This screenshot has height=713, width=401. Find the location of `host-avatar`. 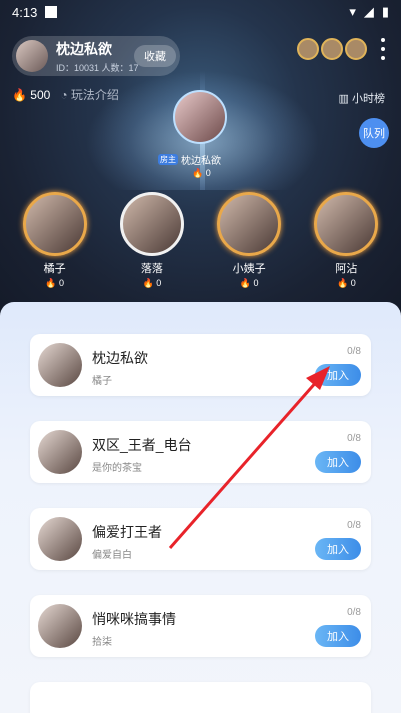

host-avatar is located at coordinates (200, 117).